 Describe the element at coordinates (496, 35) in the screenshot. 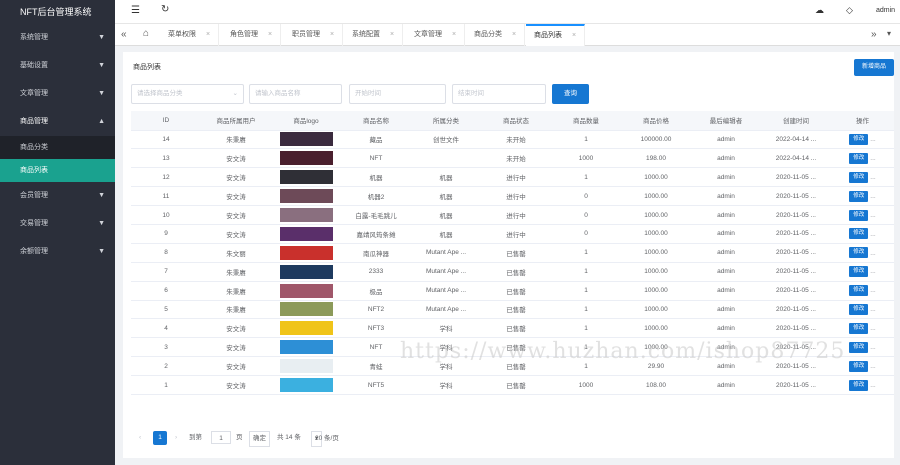

I see `tab-goods-category: 商品分类 ×` at that location.